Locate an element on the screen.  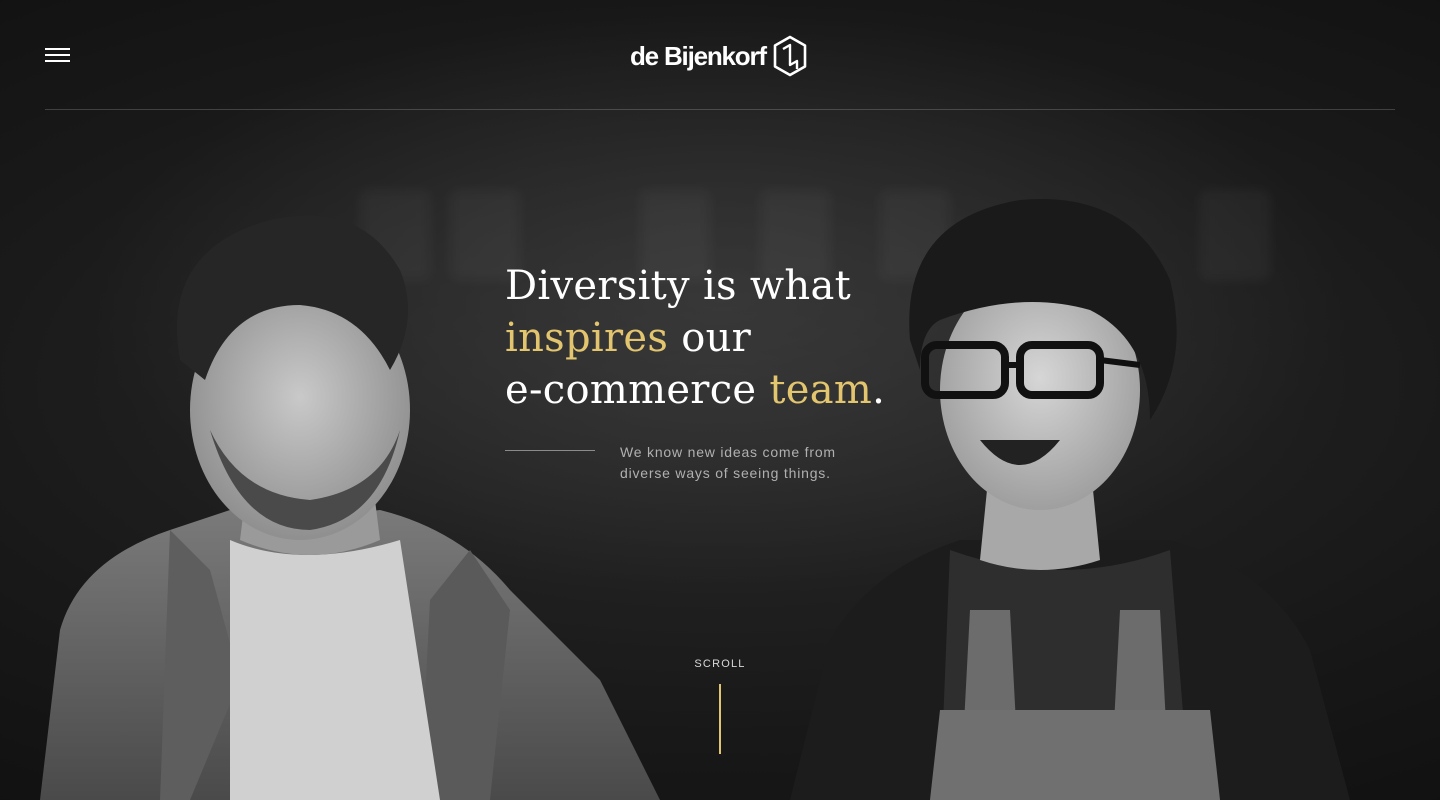
scroll-indicator: SCROLL is located at coordinates (720, 706).